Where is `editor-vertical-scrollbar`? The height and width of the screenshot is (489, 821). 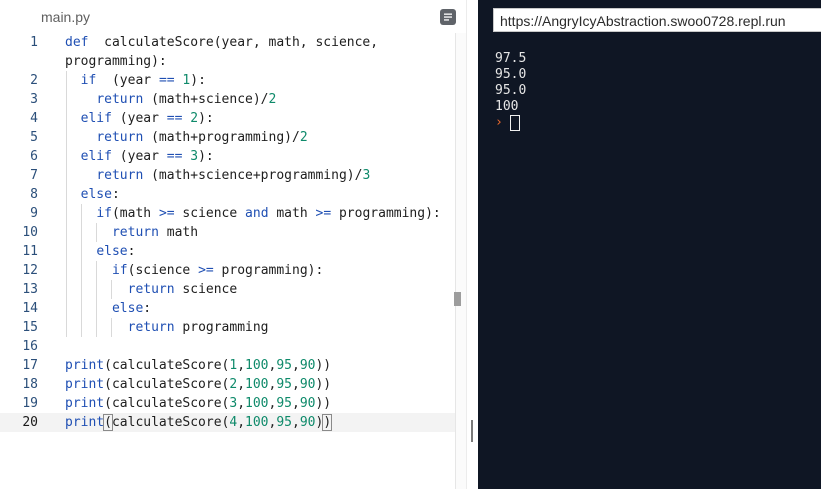
editor-vertical-scrollbar is located at coordinates (460, 261).